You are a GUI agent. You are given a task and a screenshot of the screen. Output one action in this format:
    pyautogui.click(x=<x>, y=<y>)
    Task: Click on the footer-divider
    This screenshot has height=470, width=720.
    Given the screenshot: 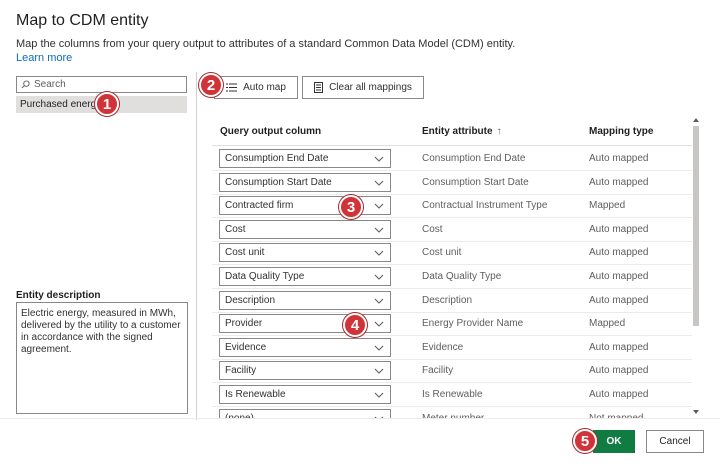 What is the action you would take?
    pyautogui.click(x=360, y=418)
    